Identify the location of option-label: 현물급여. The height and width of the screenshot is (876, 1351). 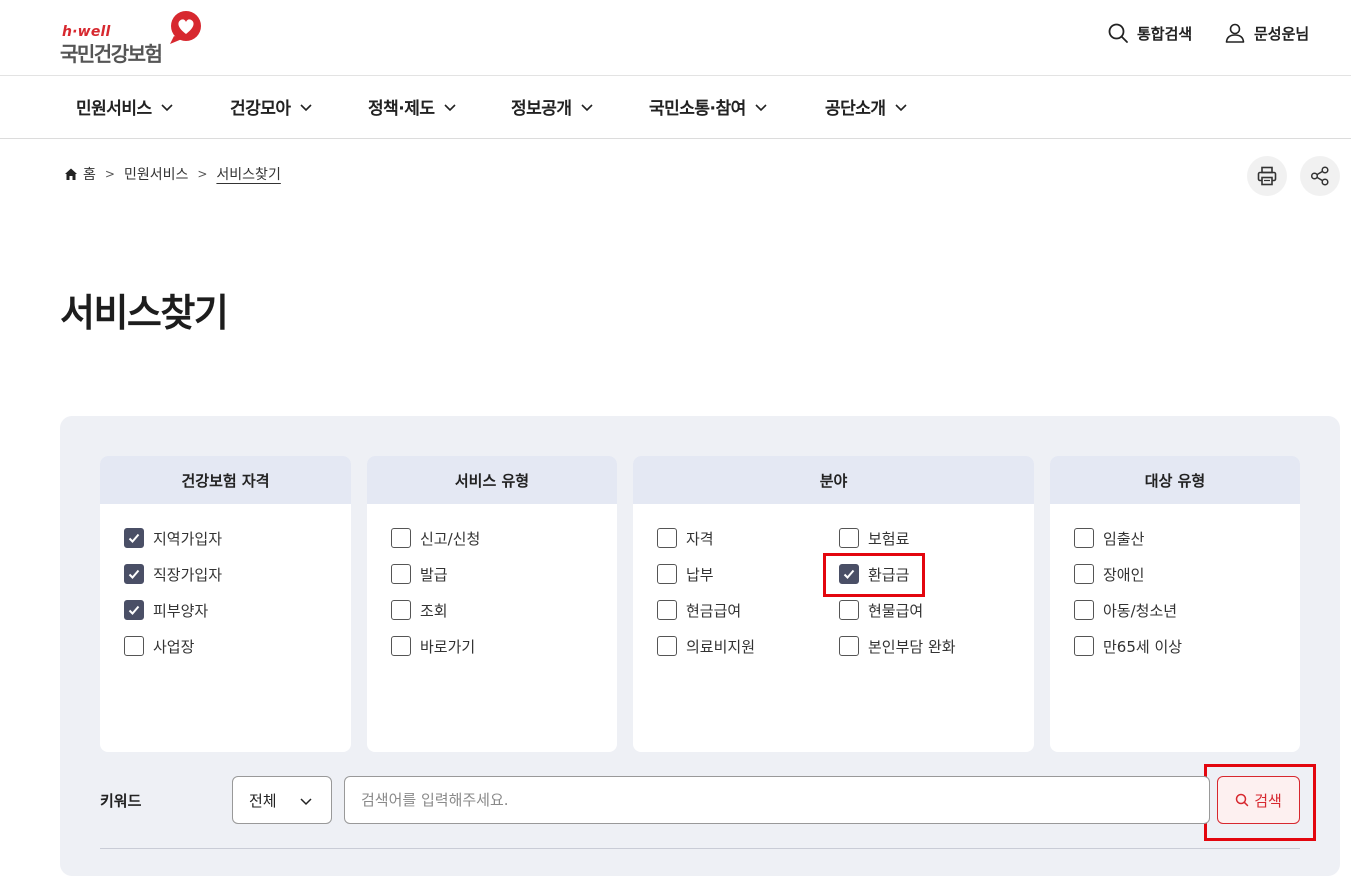
(896, 610).